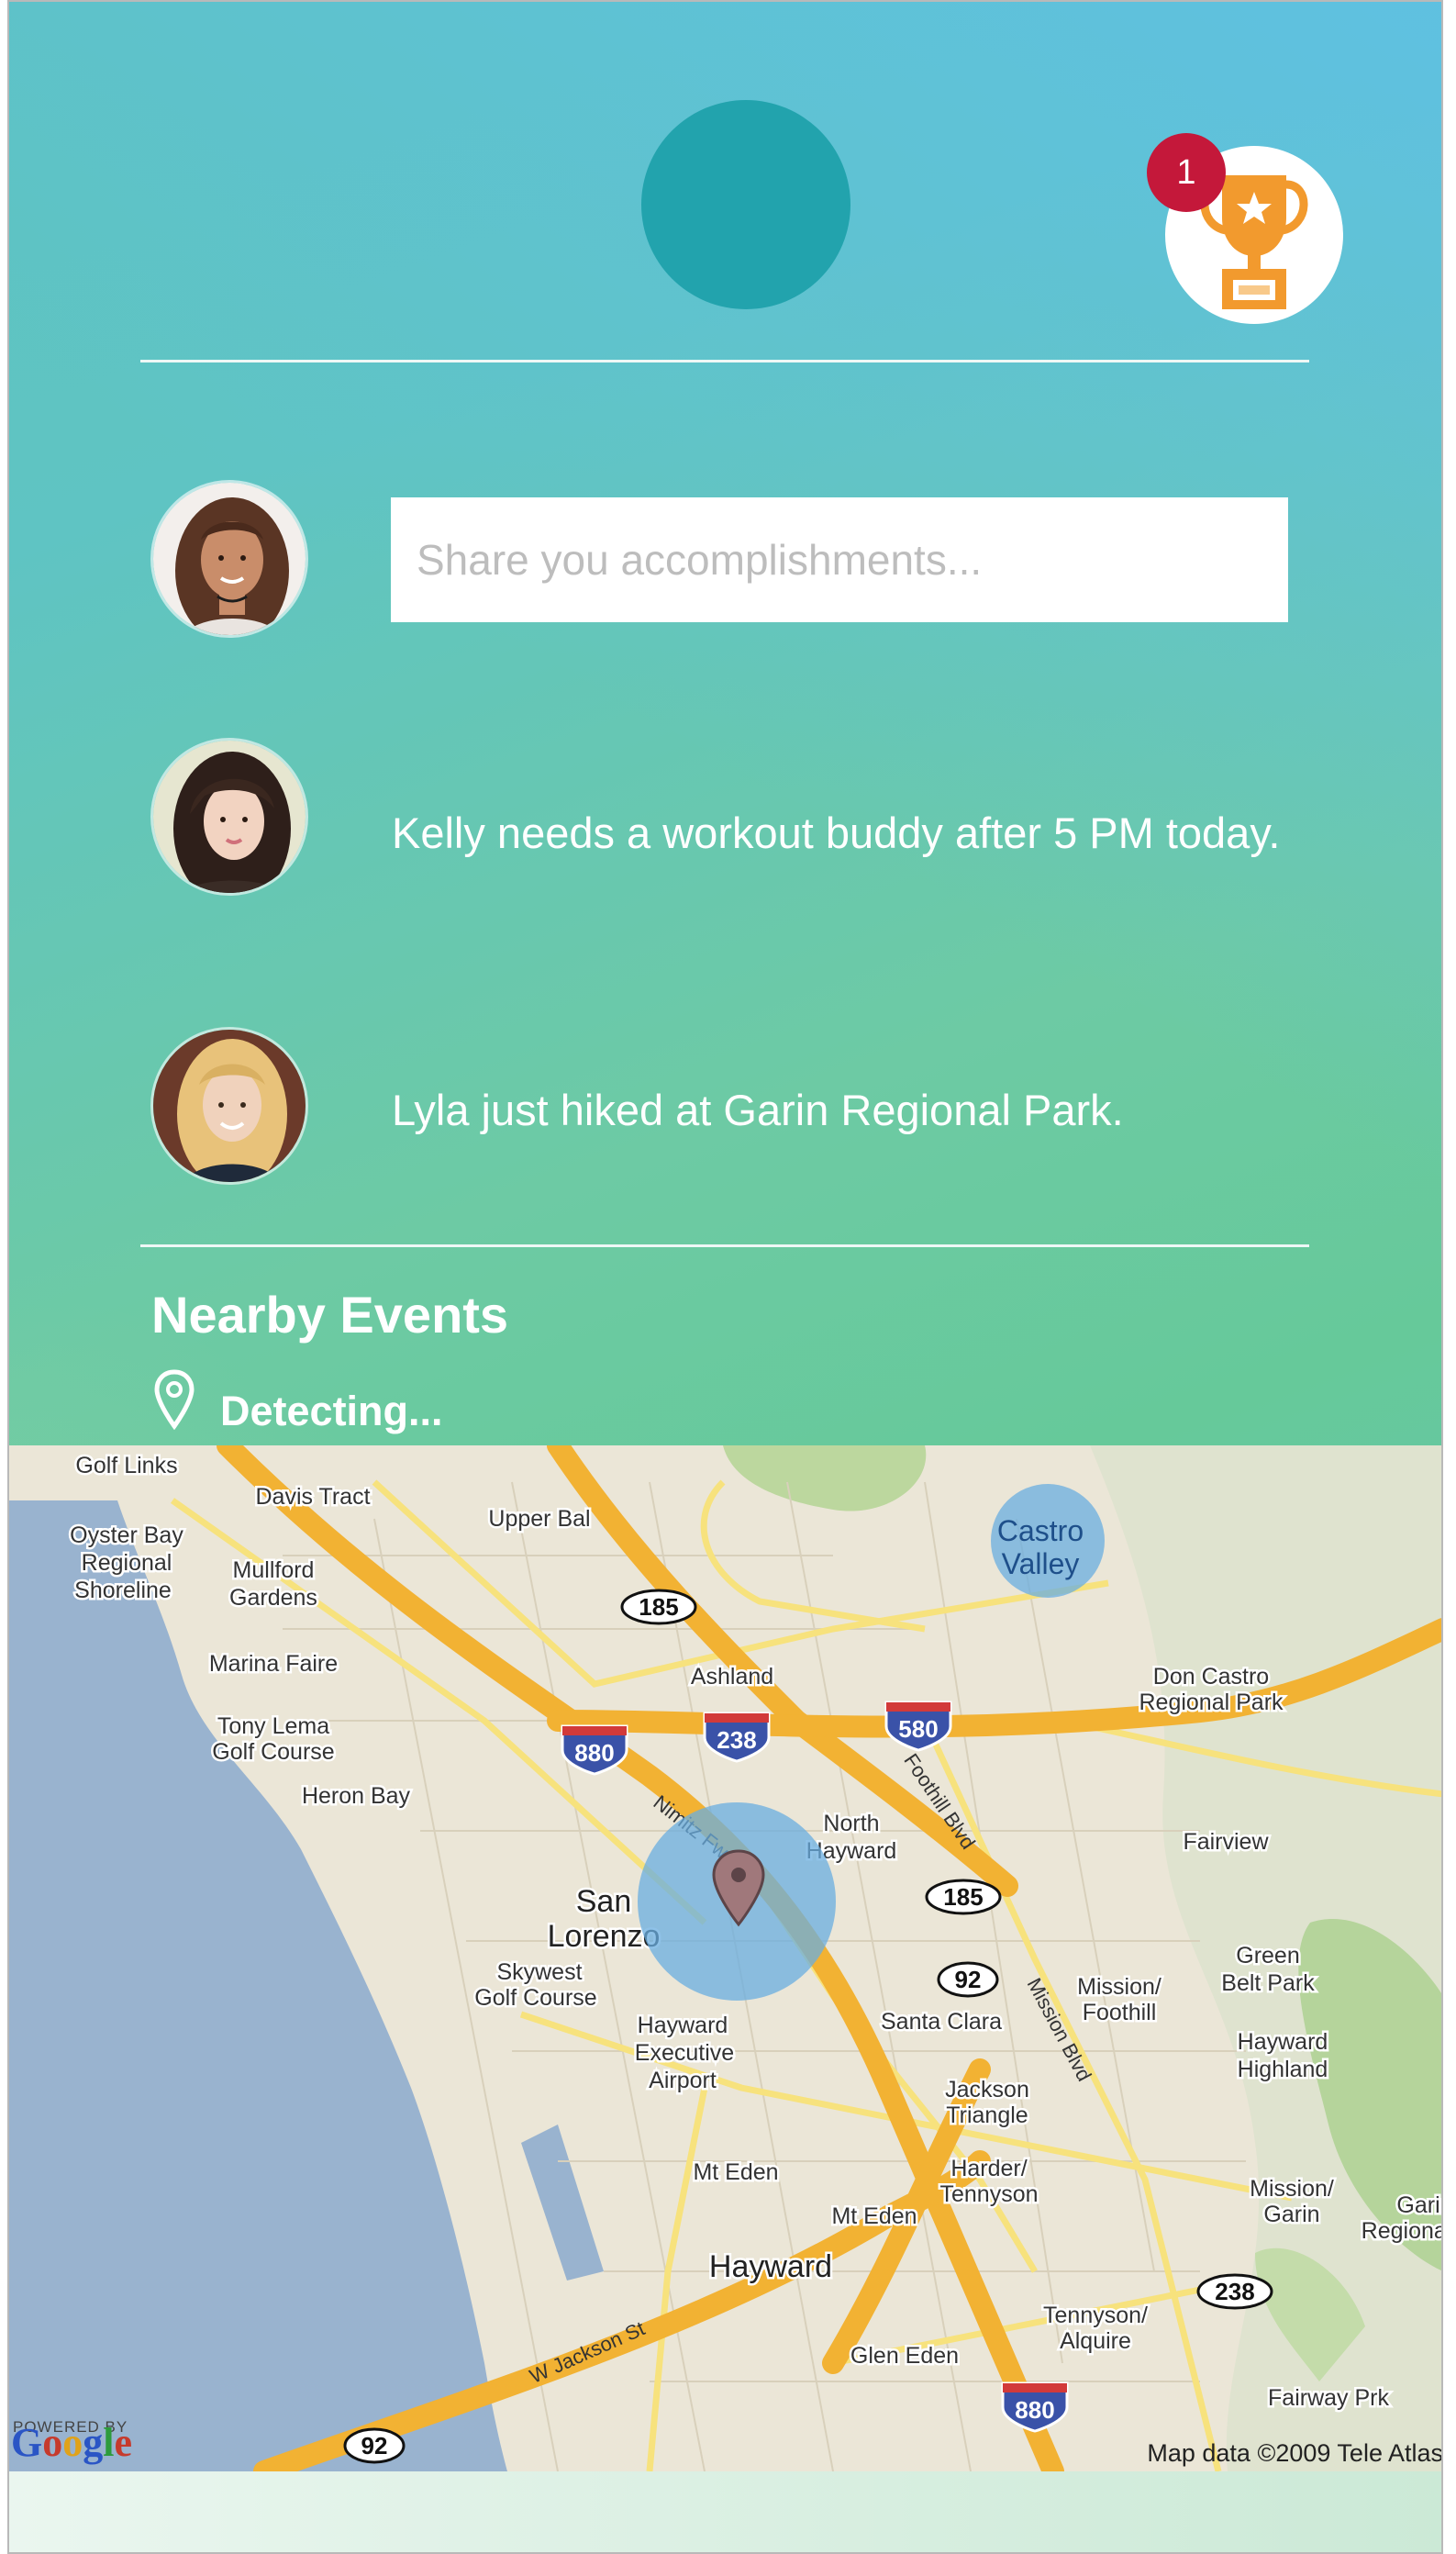 Image resolution: width=1456 pixels, height=2554 pixels. Describe the element at coordinates (839, 559) in the screenshot. I see `share-input` at that location.